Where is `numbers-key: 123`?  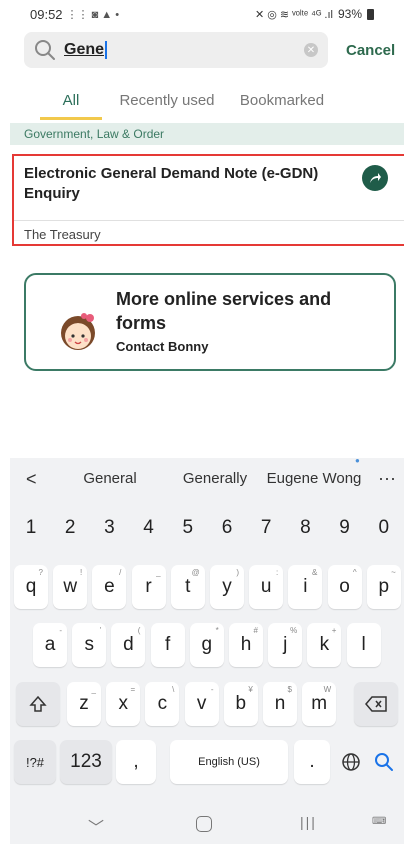 numbers-key: 123 is located at coordinates (86, 762).